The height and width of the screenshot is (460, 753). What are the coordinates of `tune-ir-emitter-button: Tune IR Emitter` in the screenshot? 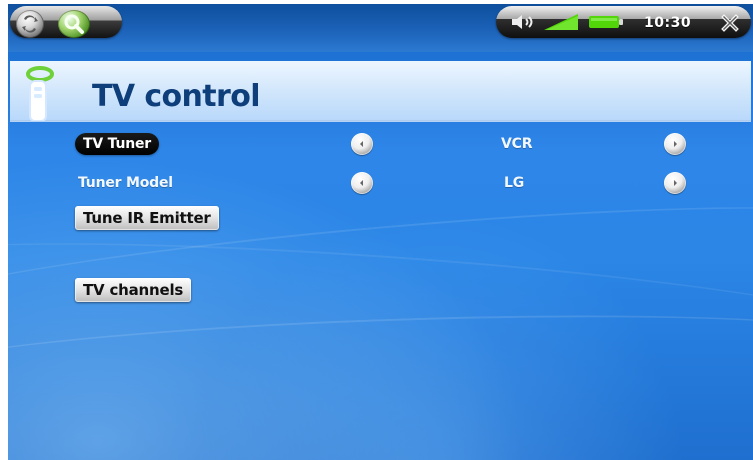 It's located at (147, 218).